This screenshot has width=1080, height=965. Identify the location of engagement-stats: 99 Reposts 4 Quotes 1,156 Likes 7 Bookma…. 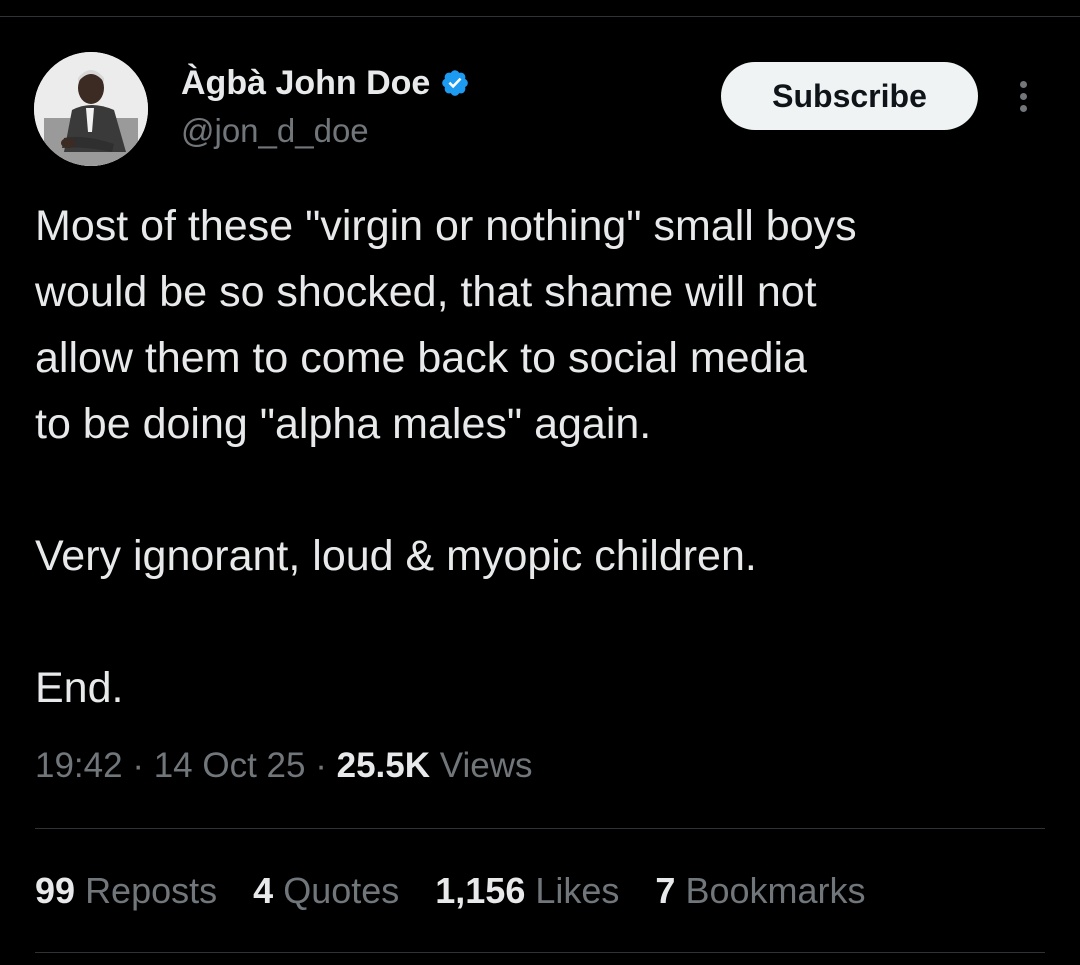
(450, 891).